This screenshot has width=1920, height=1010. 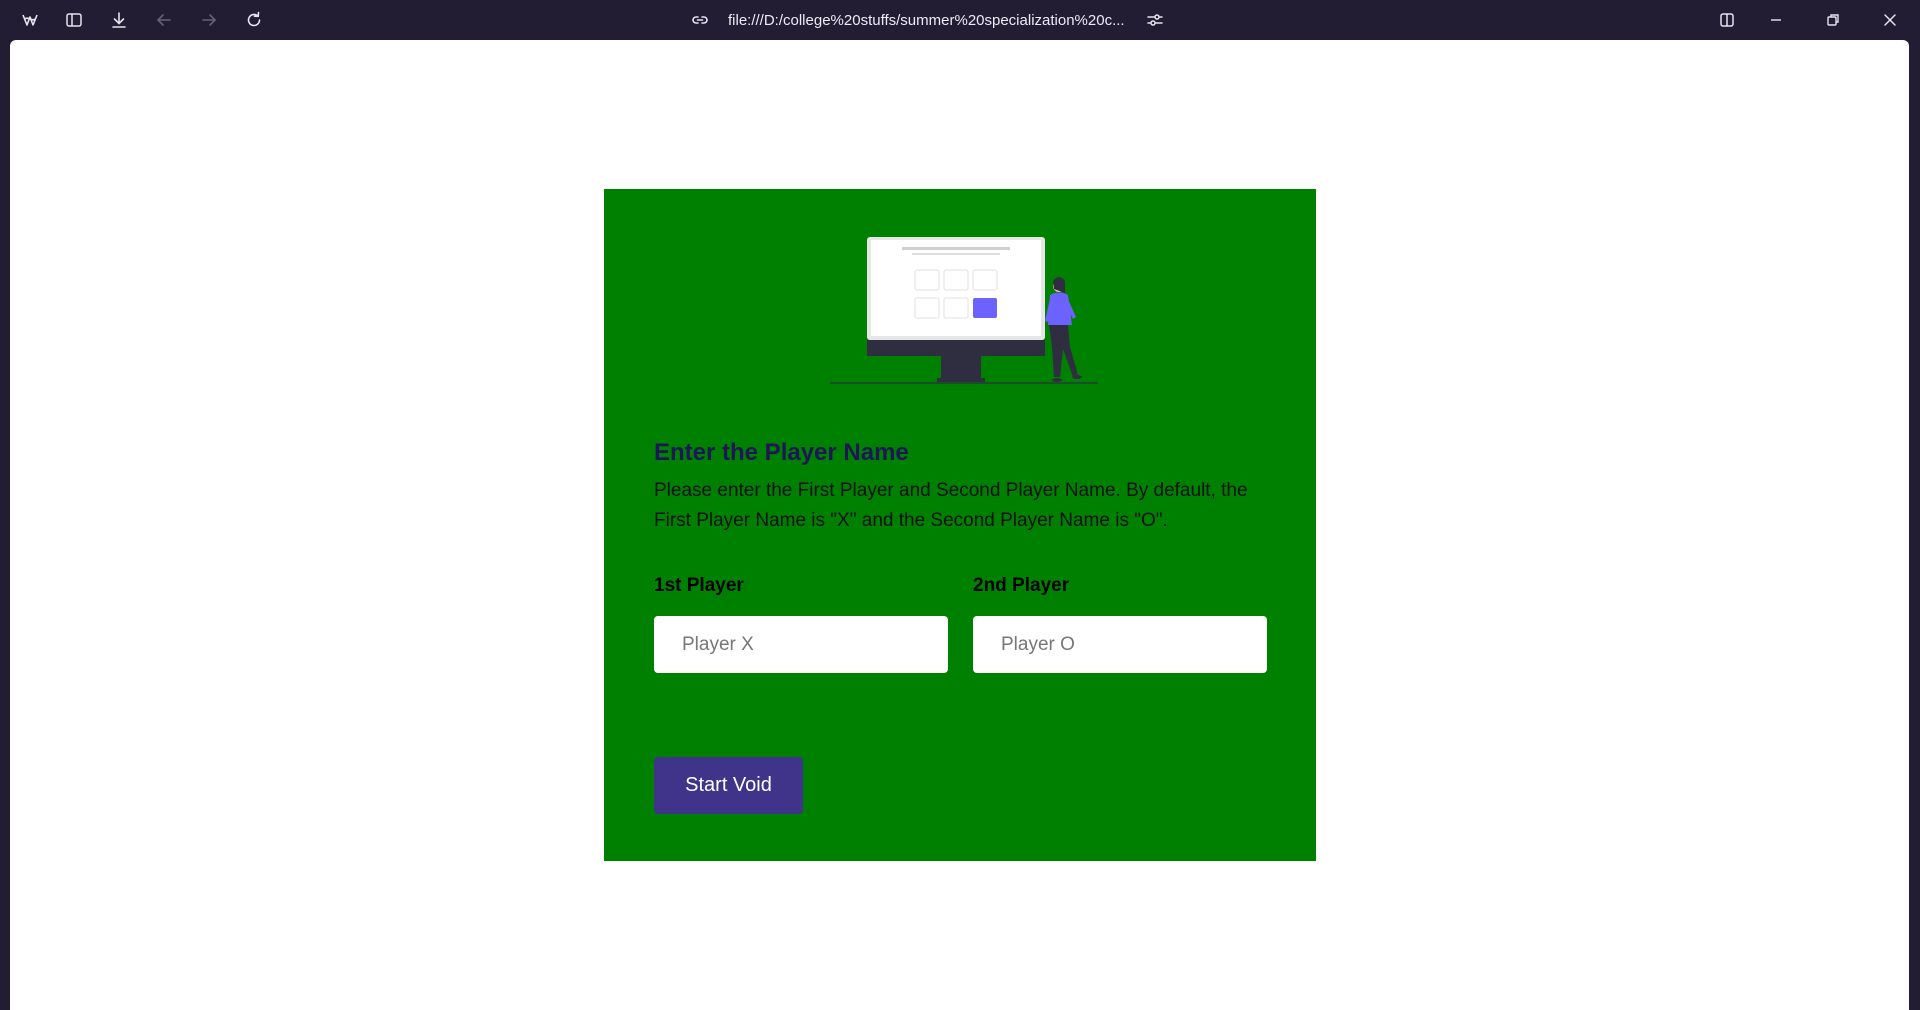 I want to click on link-icon, so click(x=700, y=20).